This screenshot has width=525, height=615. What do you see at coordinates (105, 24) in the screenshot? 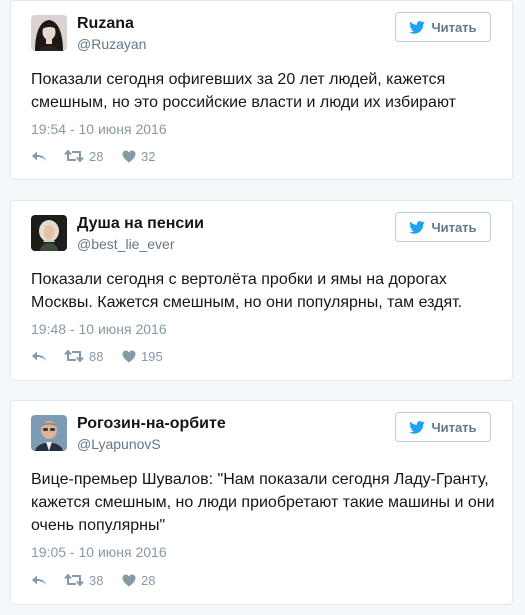
I see `author-name: Ruzana` at bounding box center [105, 24].